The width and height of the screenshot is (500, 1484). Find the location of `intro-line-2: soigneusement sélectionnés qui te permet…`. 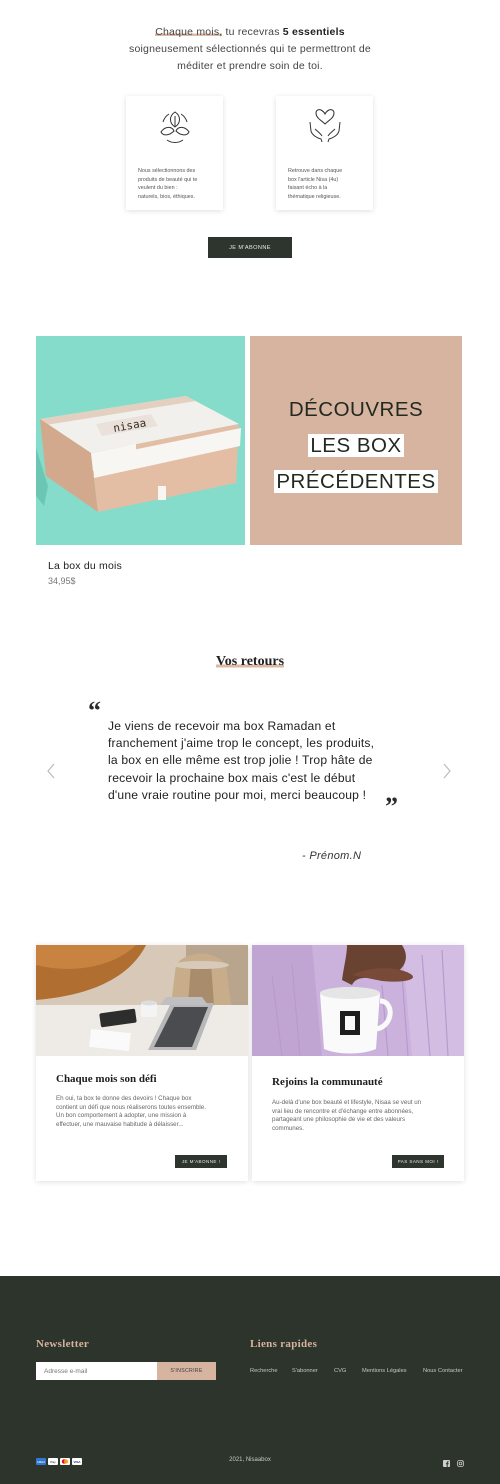

intro-line-2: soigneusement sélectionnés qui te permet… is located at coordinates (250, 49).